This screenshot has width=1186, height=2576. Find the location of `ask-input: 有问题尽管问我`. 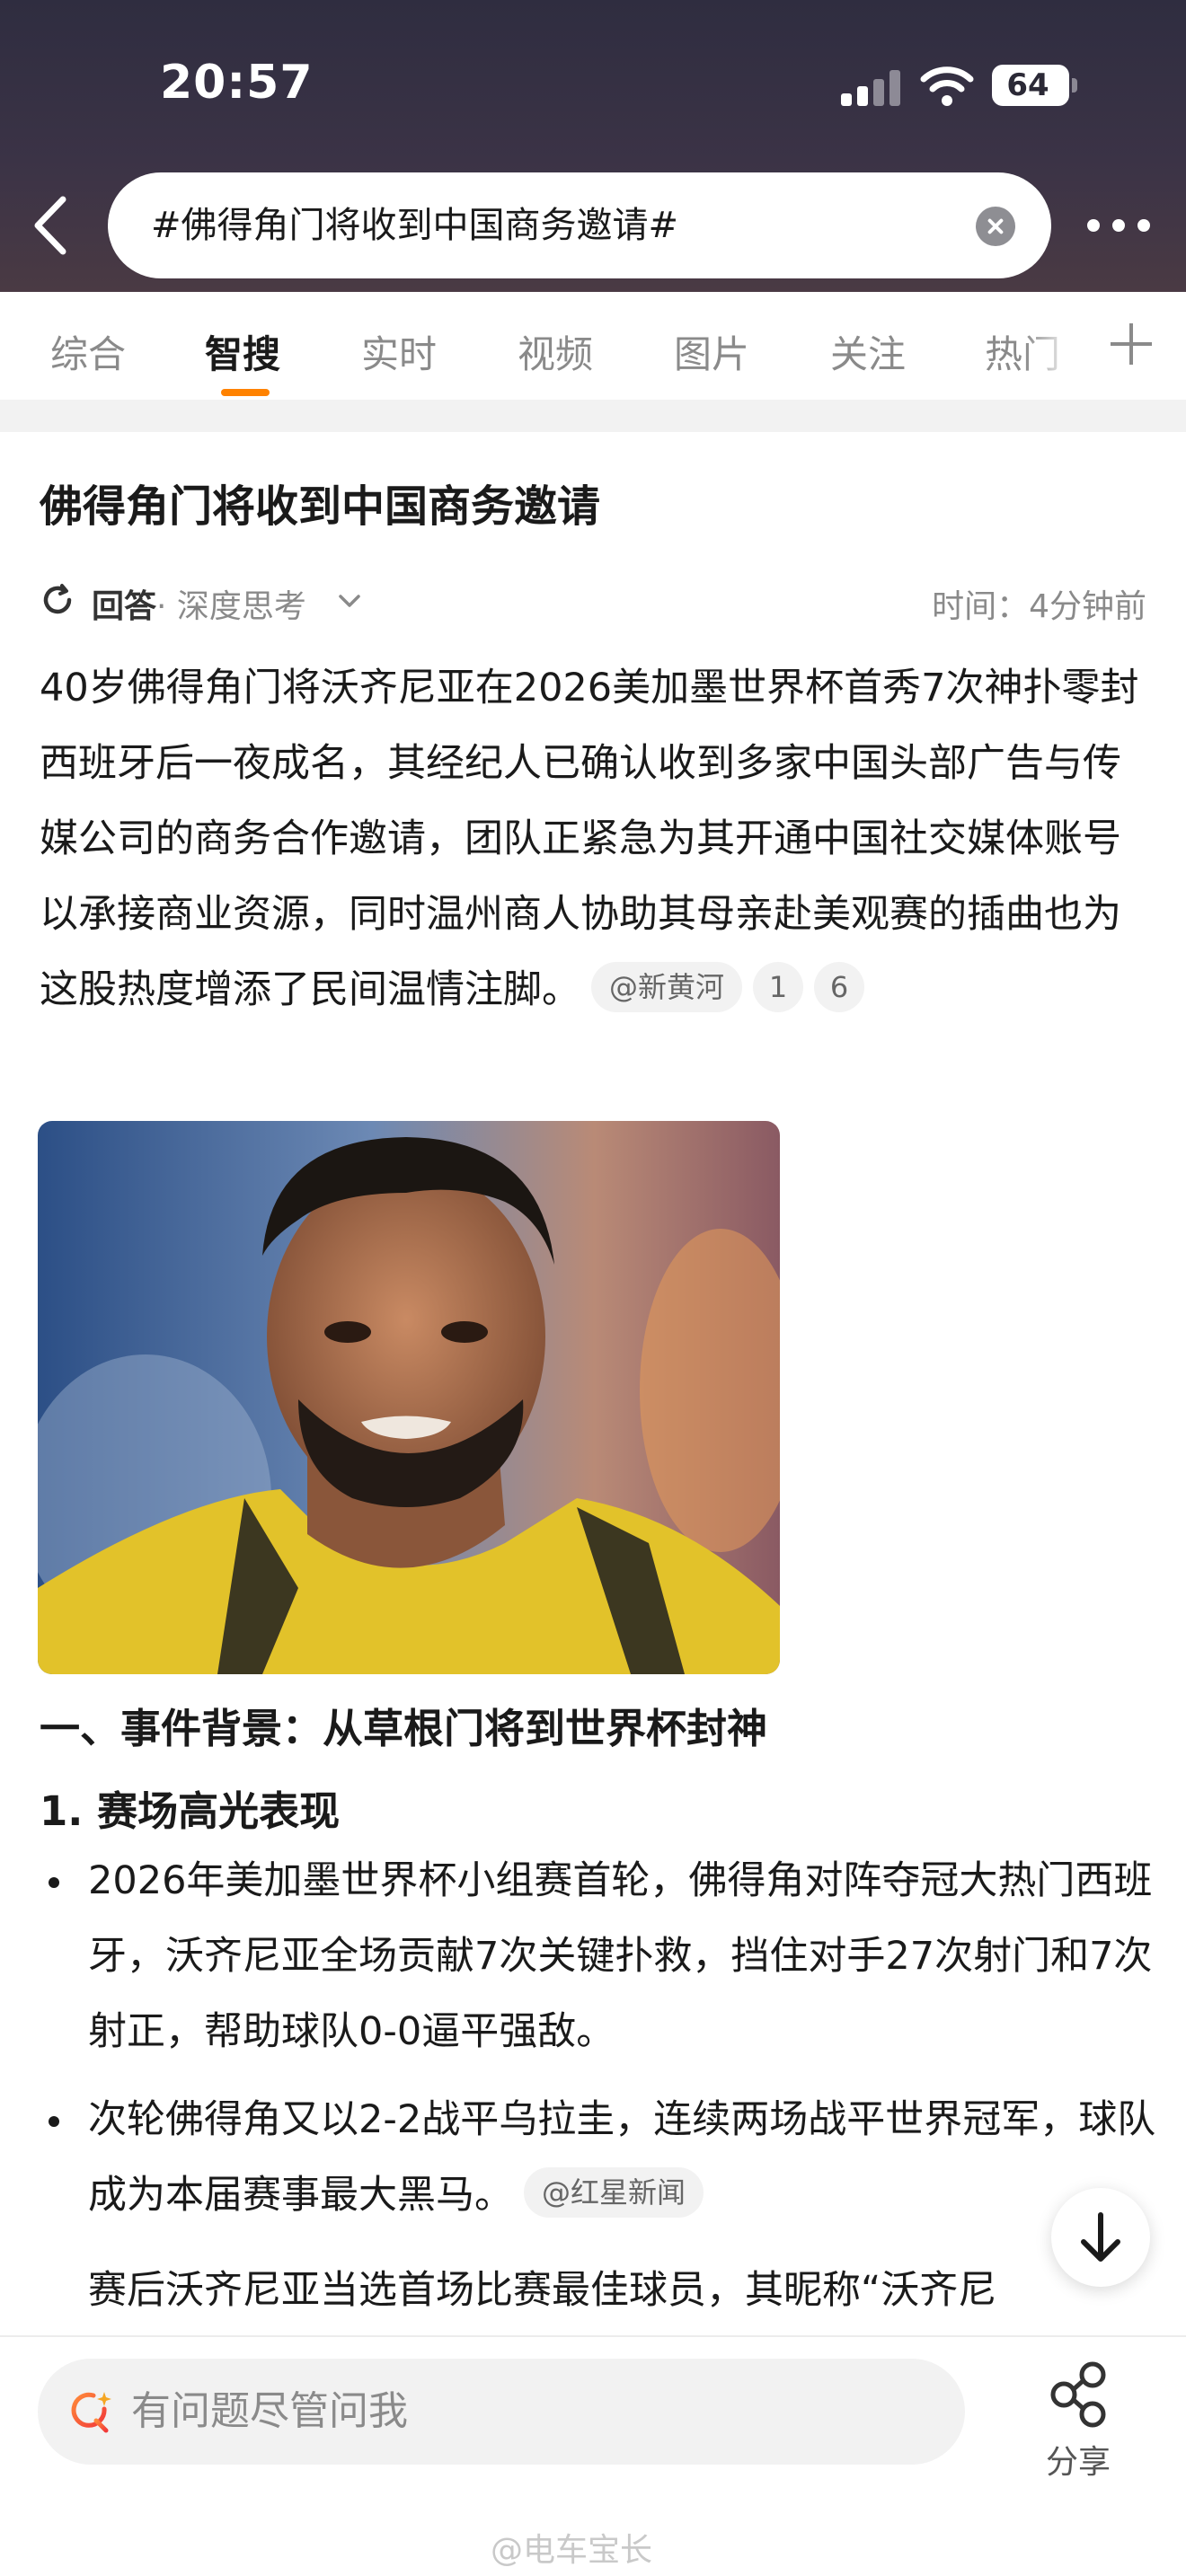

ask-input: 有问题尽管问我 is located at coordinates (501, 2412).